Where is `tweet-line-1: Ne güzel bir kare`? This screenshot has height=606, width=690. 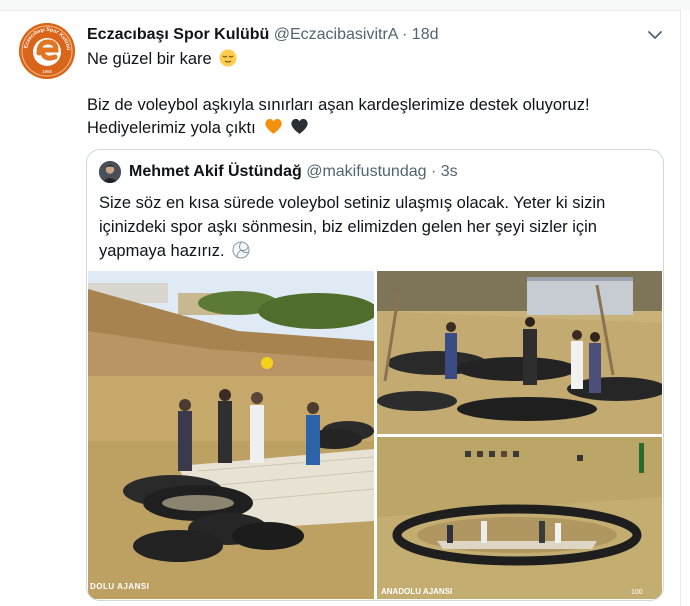 tweet-line-1: Ne güzel bir kare is located at coordinates (149, 59).